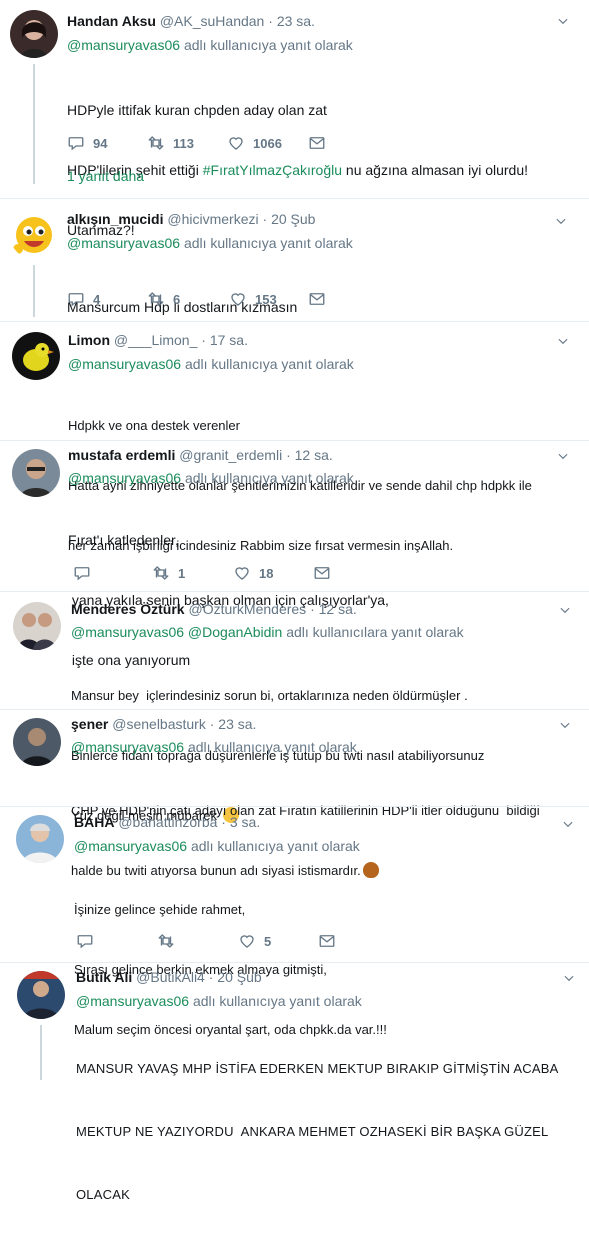 The image size is (589, 1247). Describe the element at coordinates (128, 609) in the screenshot. I see `display-name: Menderes Öztürk` at that location.